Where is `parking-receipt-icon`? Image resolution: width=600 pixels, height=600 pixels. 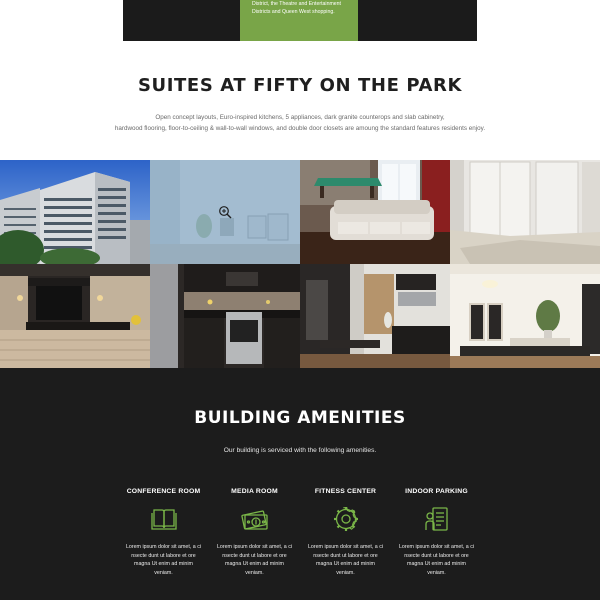
parking-receipt-icon is located at coordinates (436, 519).